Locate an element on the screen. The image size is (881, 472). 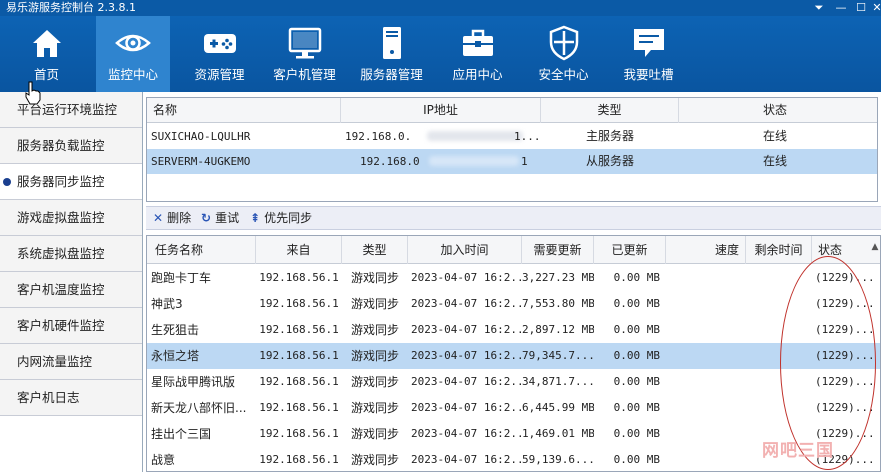
column-header-updated: 已更新 is located at coordinates (630, 250).